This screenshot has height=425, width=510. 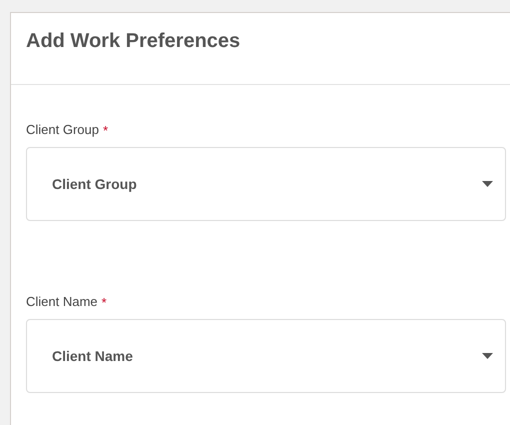 What do you see at coordinates (62, 302) in the screenshot?
I see `field-label: Client Name` at bounding box center [62, 302].